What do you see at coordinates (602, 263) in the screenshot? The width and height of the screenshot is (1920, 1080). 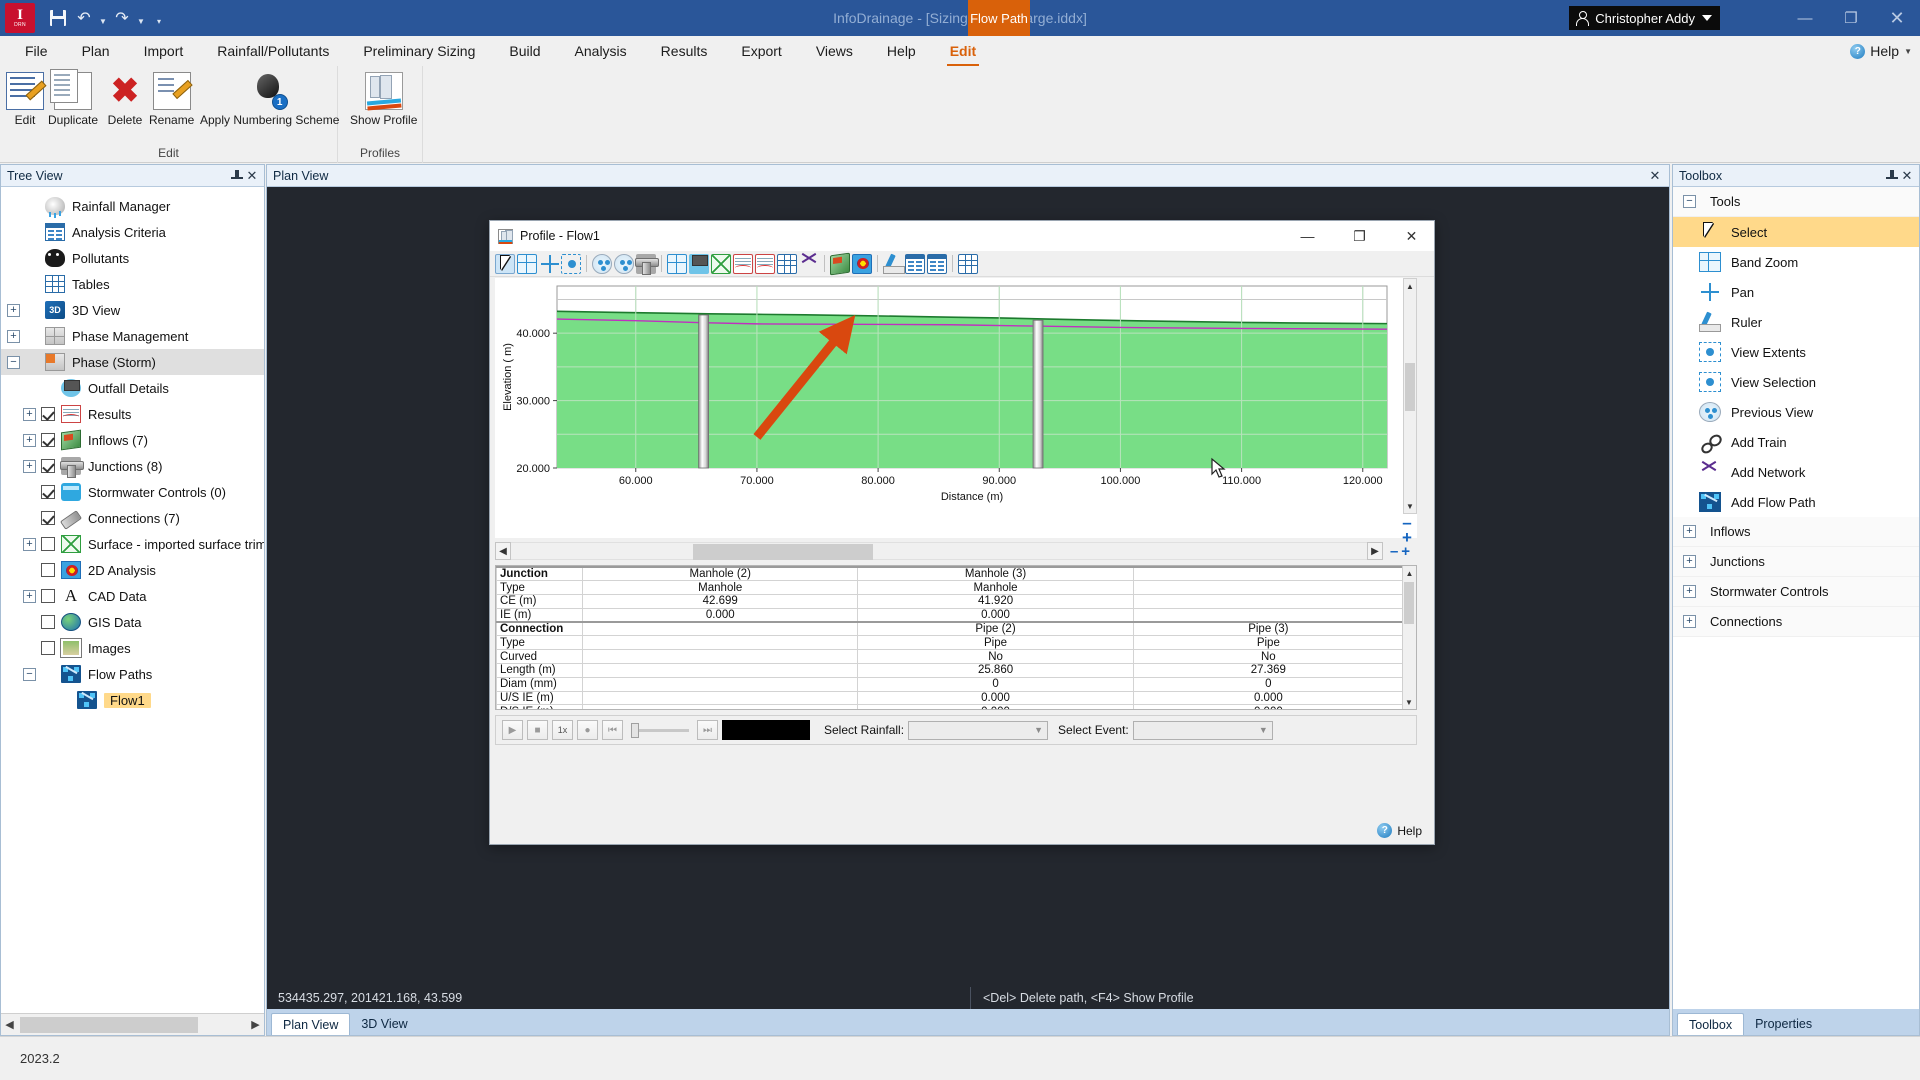 I see `pan-icon` at bounding box center [602, 263].